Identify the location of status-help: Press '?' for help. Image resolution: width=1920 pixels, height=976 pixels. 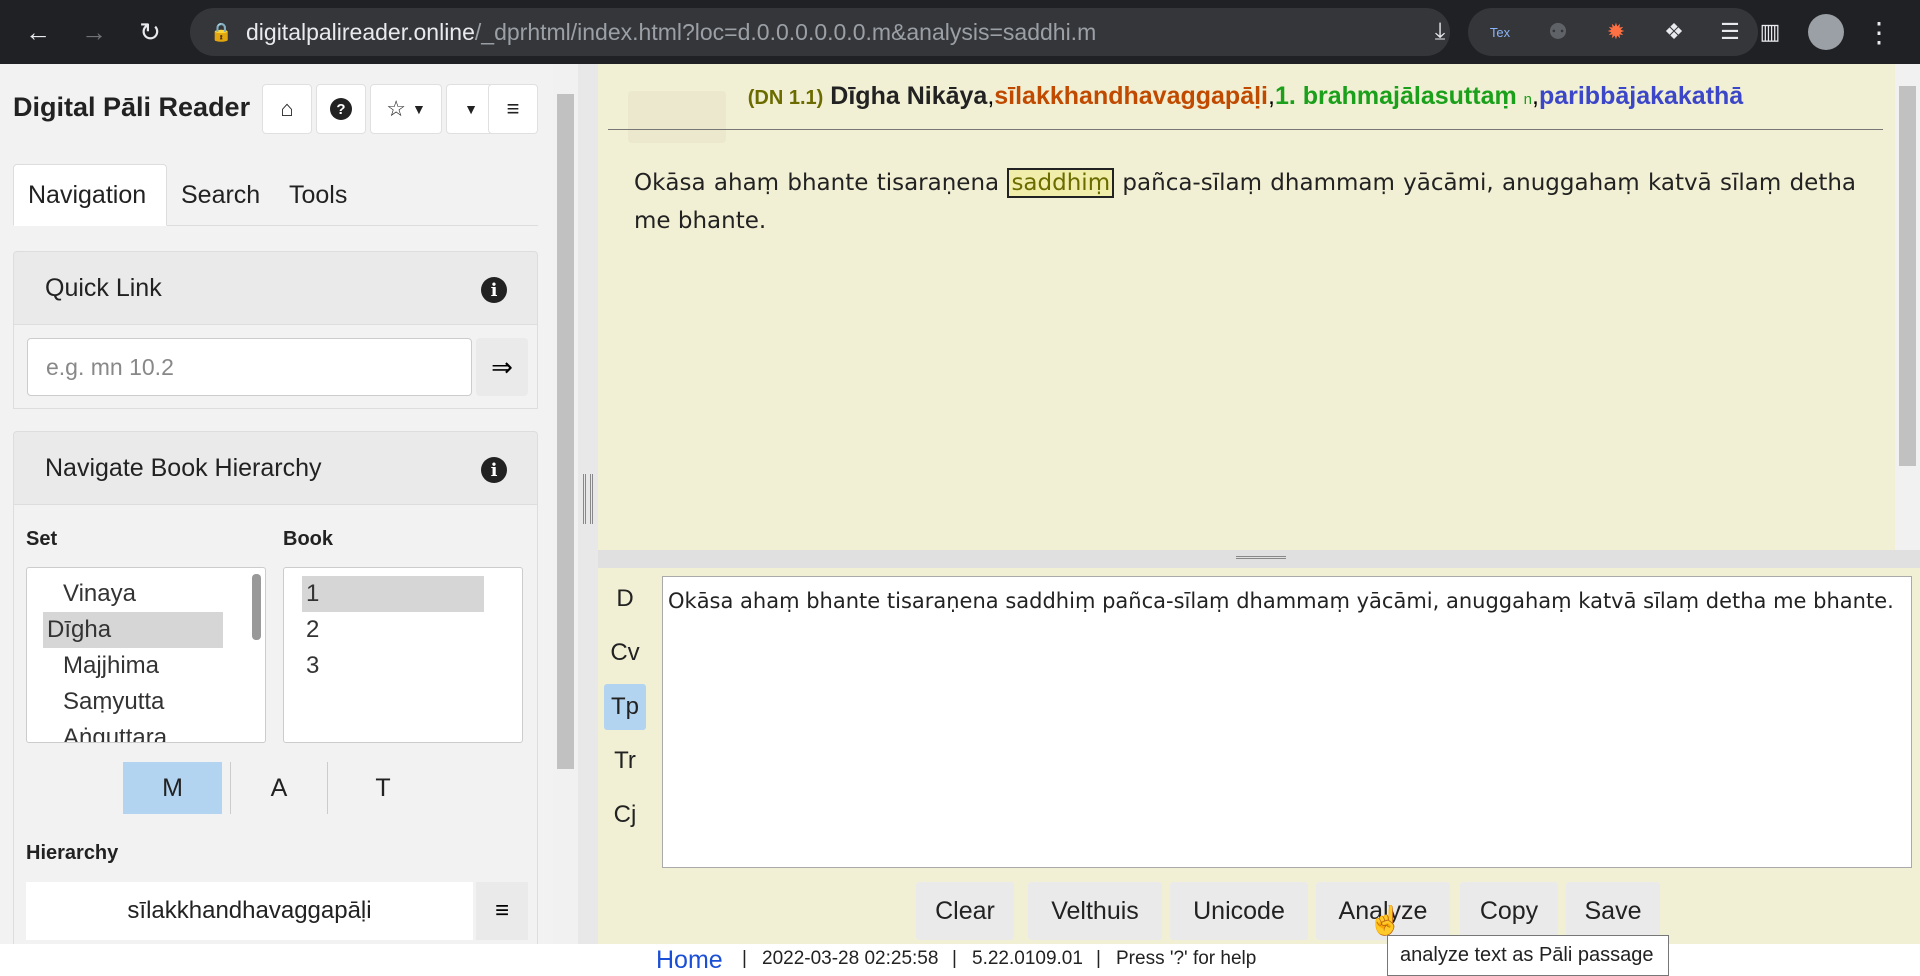
(1186, 958).